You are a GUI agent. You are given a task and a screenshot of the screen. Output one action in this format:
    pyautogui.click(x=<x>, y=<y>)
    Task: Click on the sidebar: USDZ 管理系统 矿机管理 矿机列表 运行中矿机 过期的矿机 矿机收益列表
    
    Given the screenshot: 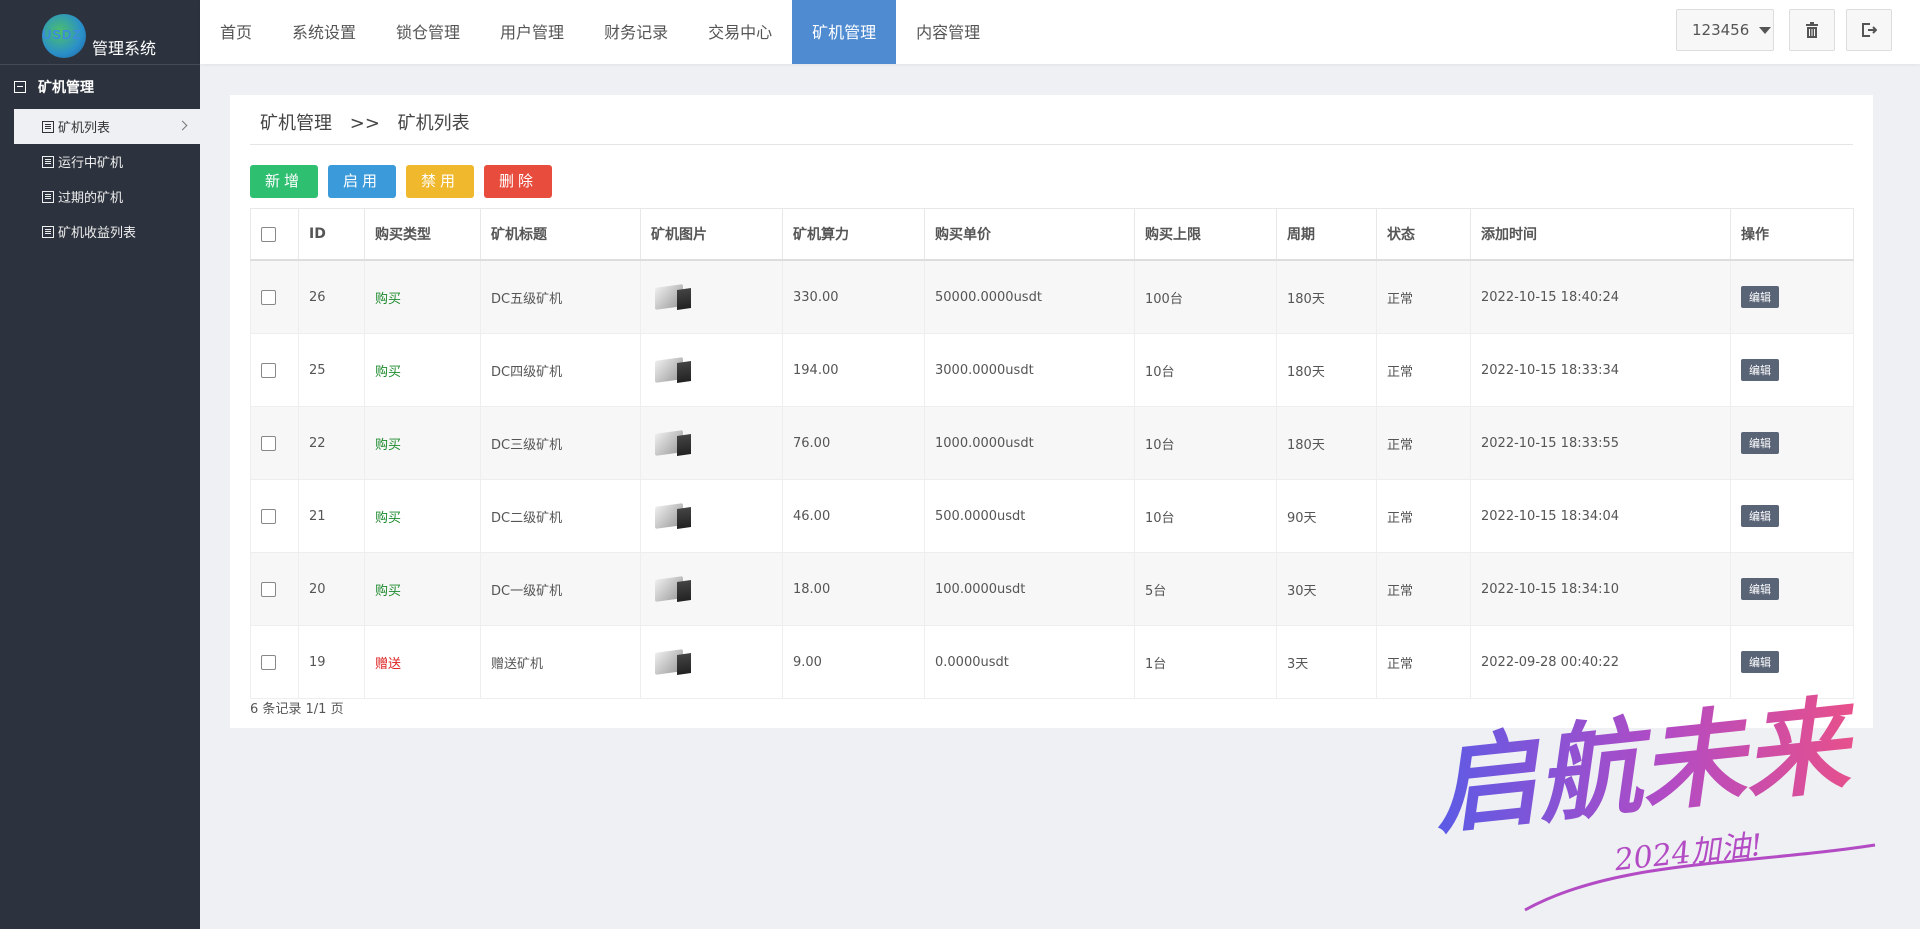 What is the action you would take?
    pyautogui.click(x=100, y=464)
    